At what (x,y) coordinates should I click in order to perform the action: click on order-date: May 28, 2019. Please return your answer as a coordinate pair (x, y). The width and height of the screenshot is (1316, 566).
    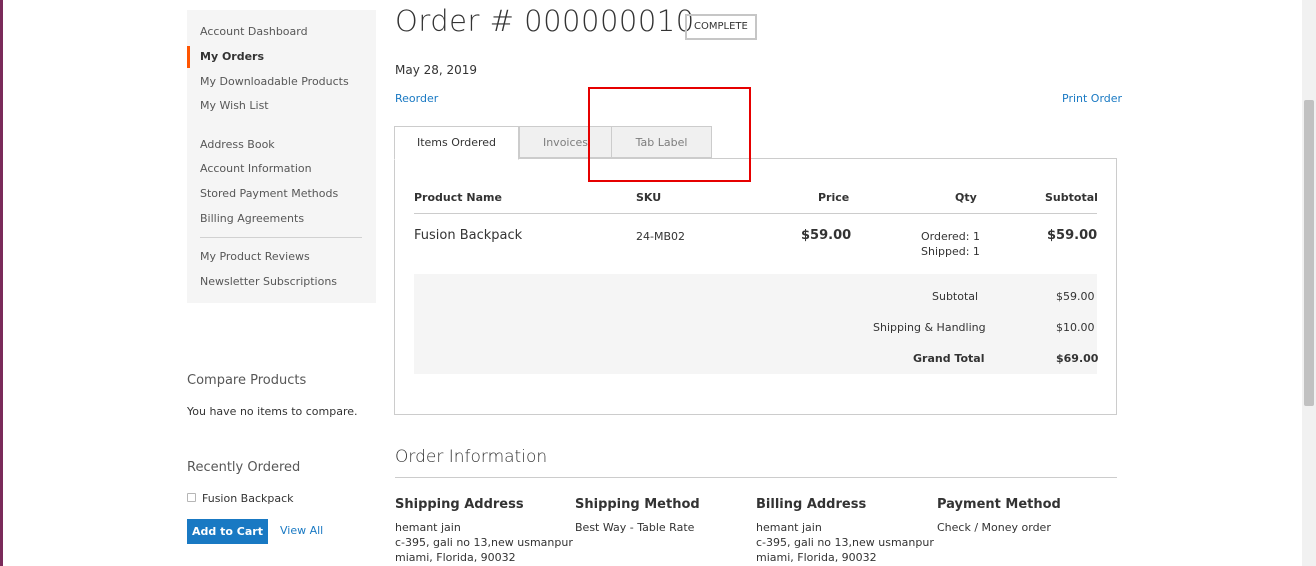
    Looking at the image, I should click on (436, 70).